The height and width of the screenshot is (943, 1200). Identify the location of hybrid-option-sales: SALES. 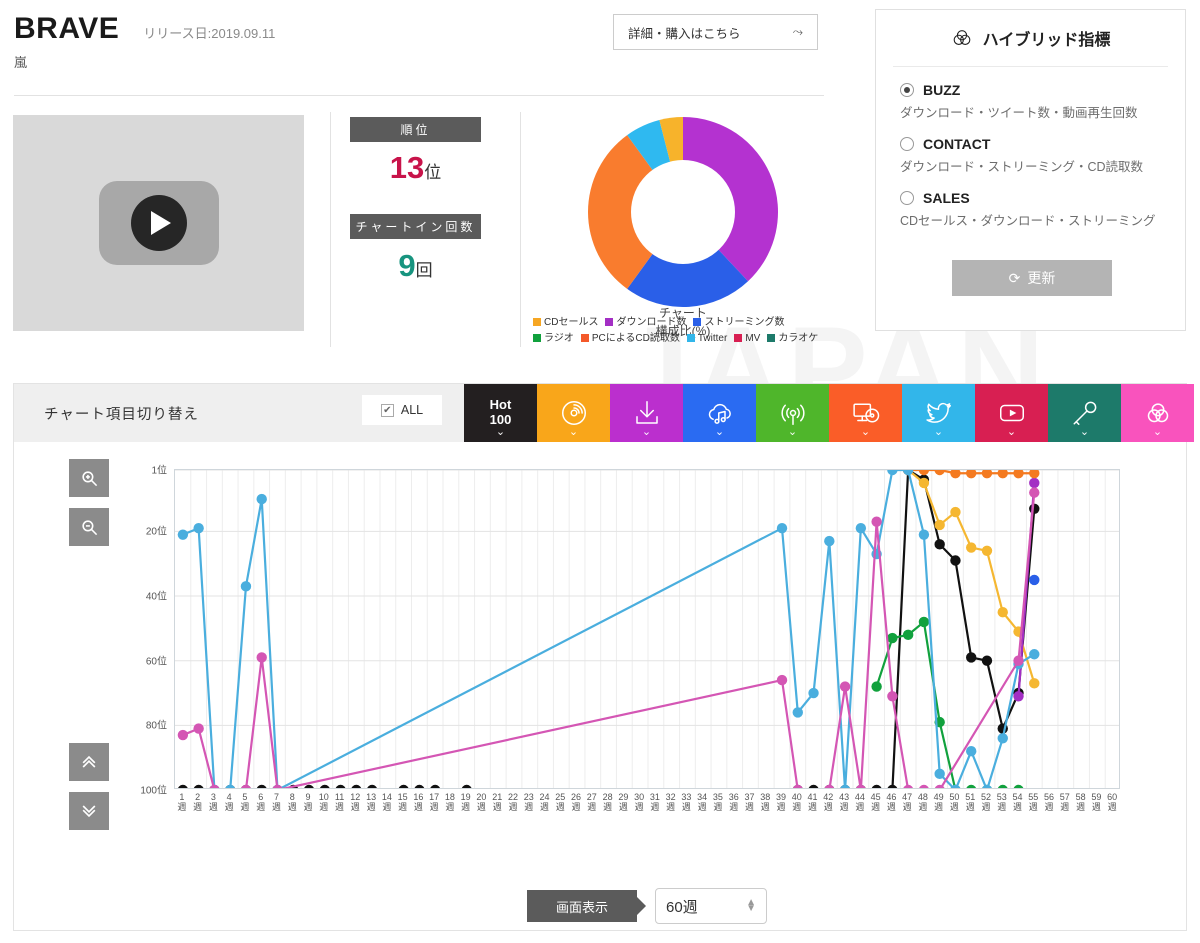
(1042, 198).